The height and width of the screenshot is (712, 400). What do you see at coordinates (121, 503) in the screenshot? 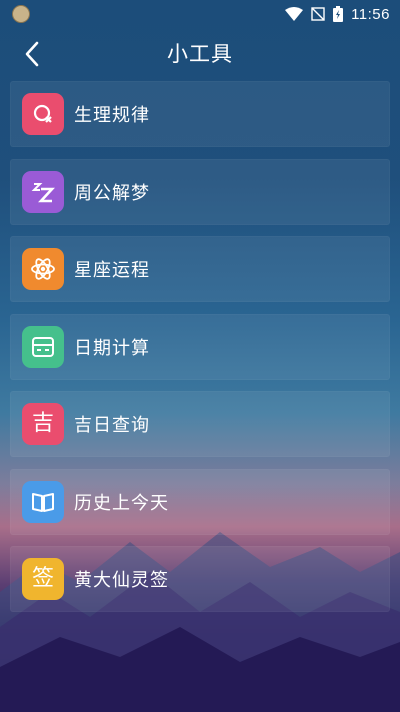
I see `tool-label: 历史上今天` at bounding box center [121, 503].